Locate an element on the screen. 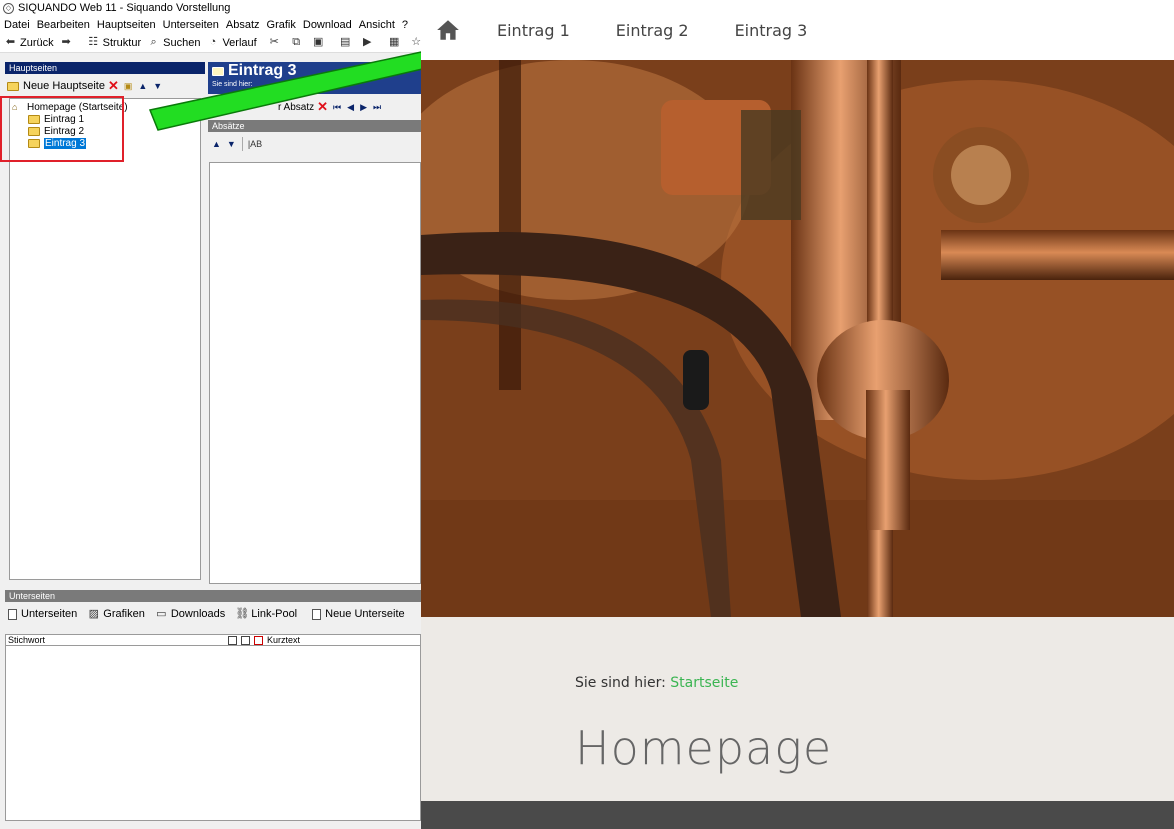 The width and height of the screenshot is (1174, 829). title-bar: ◇ SIQUANDO Web 11 - Siquando Vorstellung is located at coordinates (210, 8).